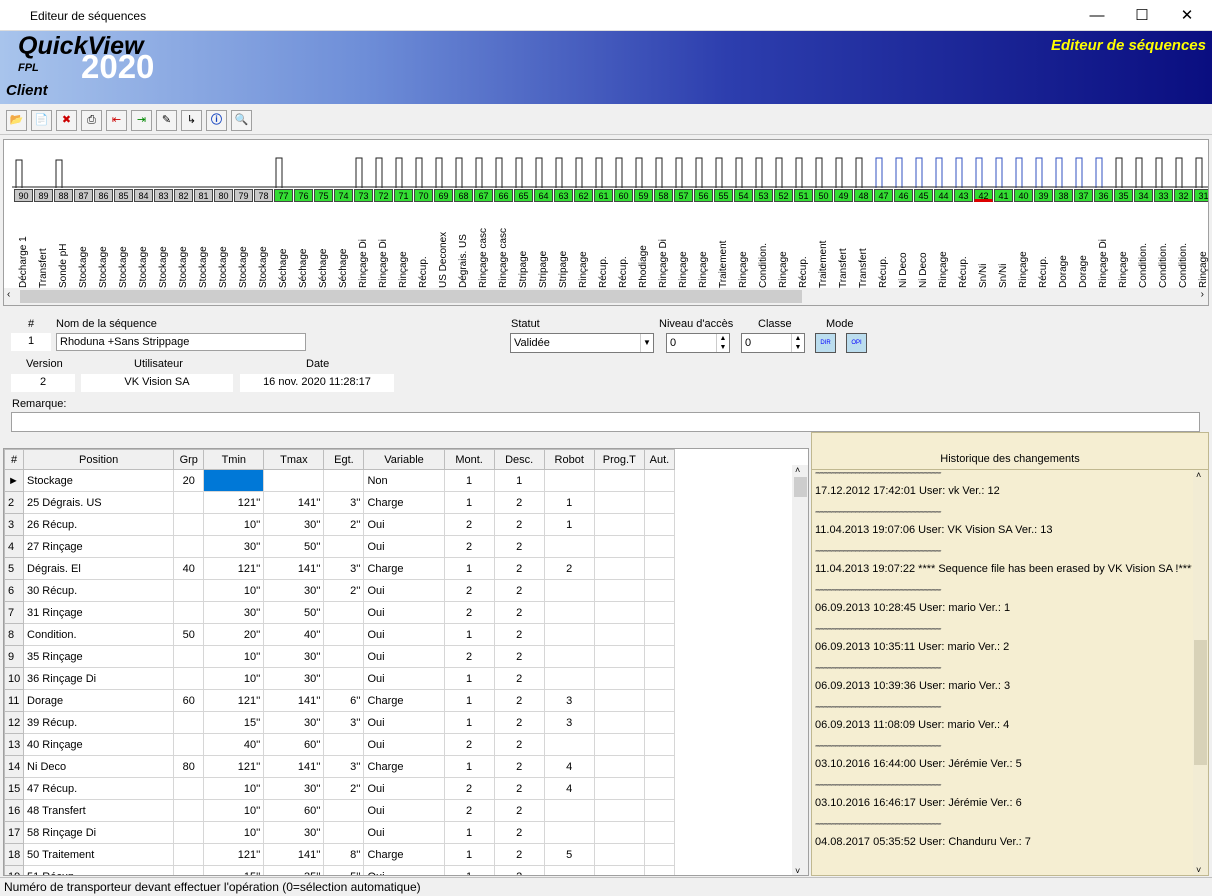  Describe the element at coordinates (603, 195) in the screenshot. I see `position-number: 61` at that location.